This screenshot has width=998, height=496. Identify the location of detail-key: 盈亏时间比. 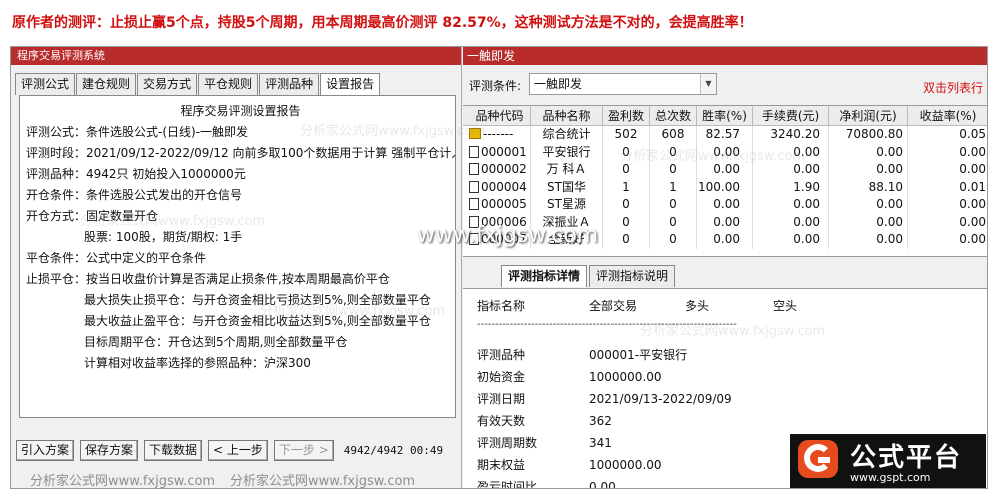
(507, 484).